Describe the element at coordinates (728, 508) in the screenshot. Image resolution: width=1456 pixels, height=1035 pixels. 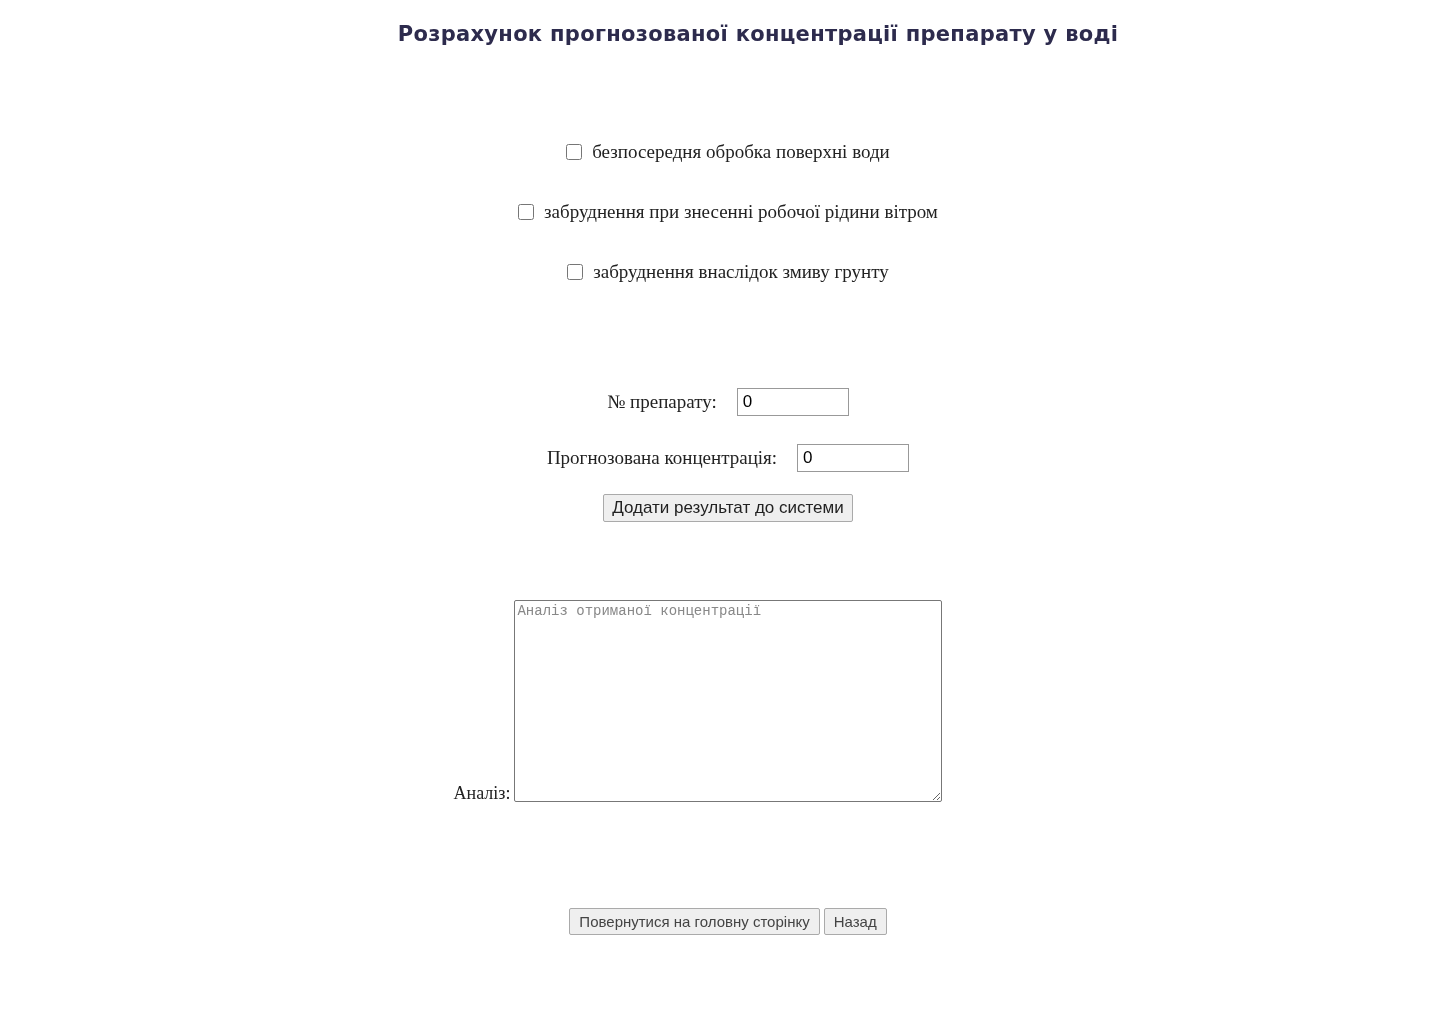
I see `add-result-button: Додати результат до системи` at that location.